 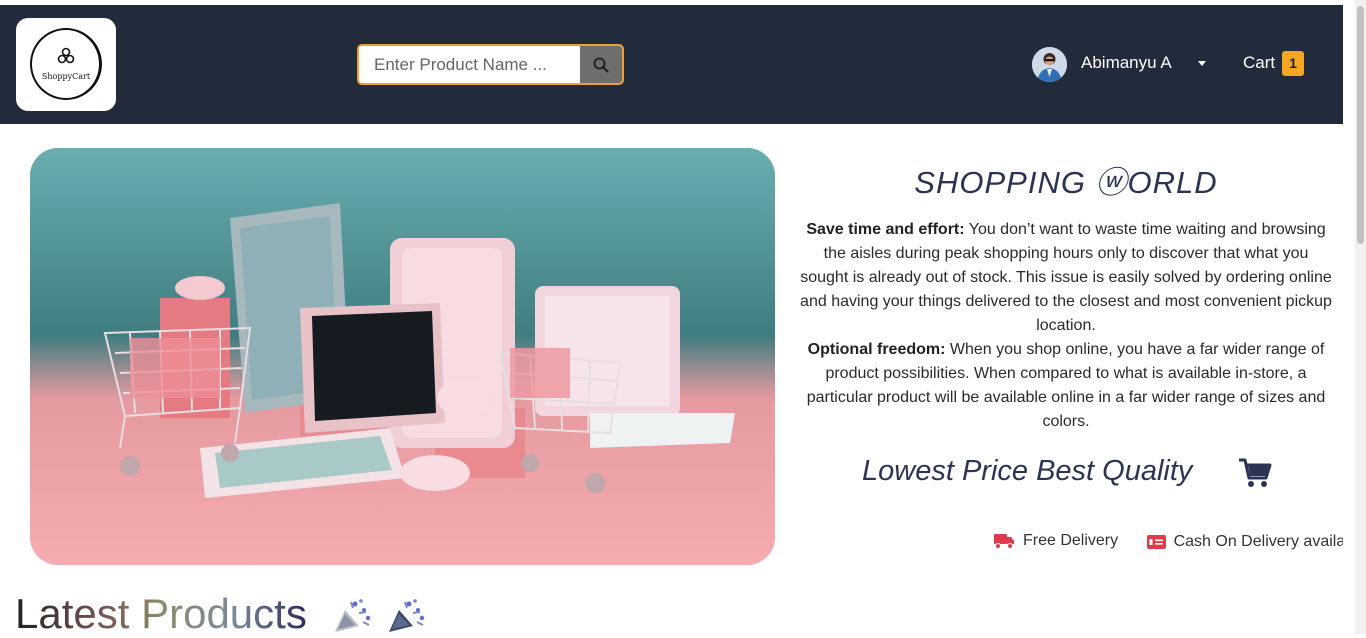 I want to click on avatar-image, so click(x=1049, y=64).